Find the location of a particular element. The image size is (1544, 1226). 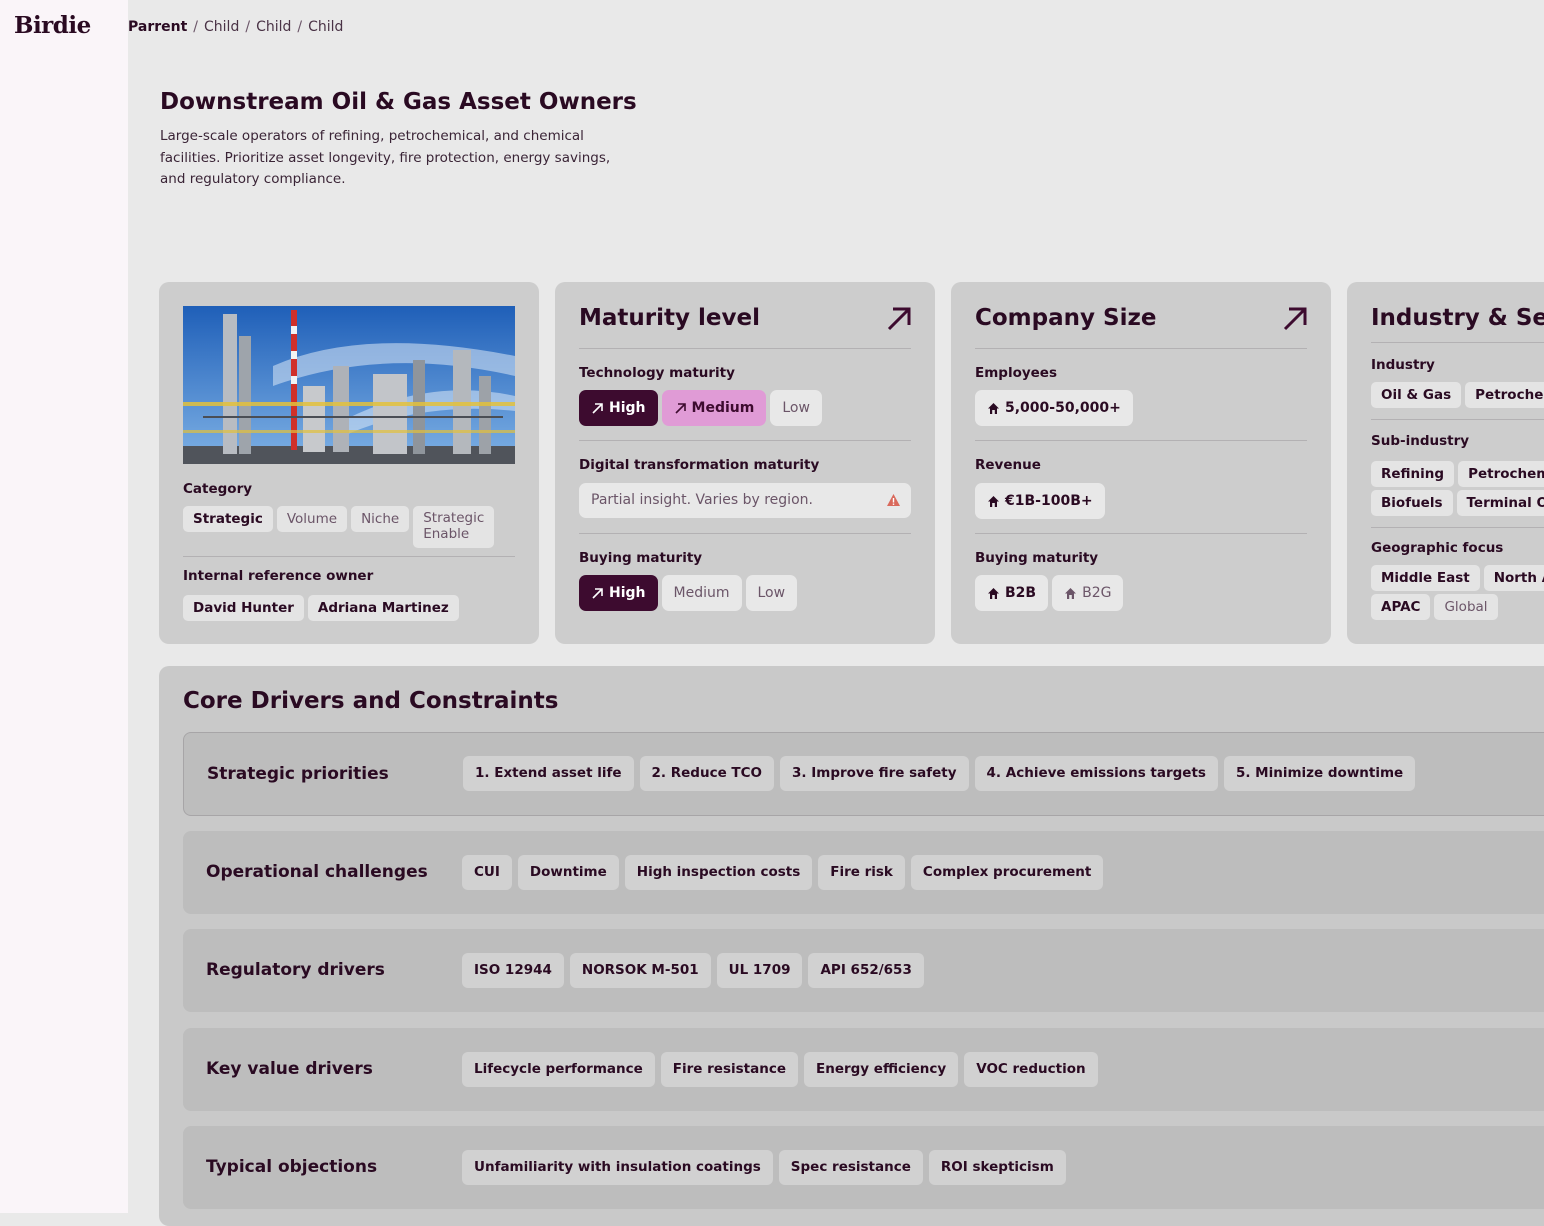

employees-value: 5,000-50,000+ is located at coordinates (1063, 408).